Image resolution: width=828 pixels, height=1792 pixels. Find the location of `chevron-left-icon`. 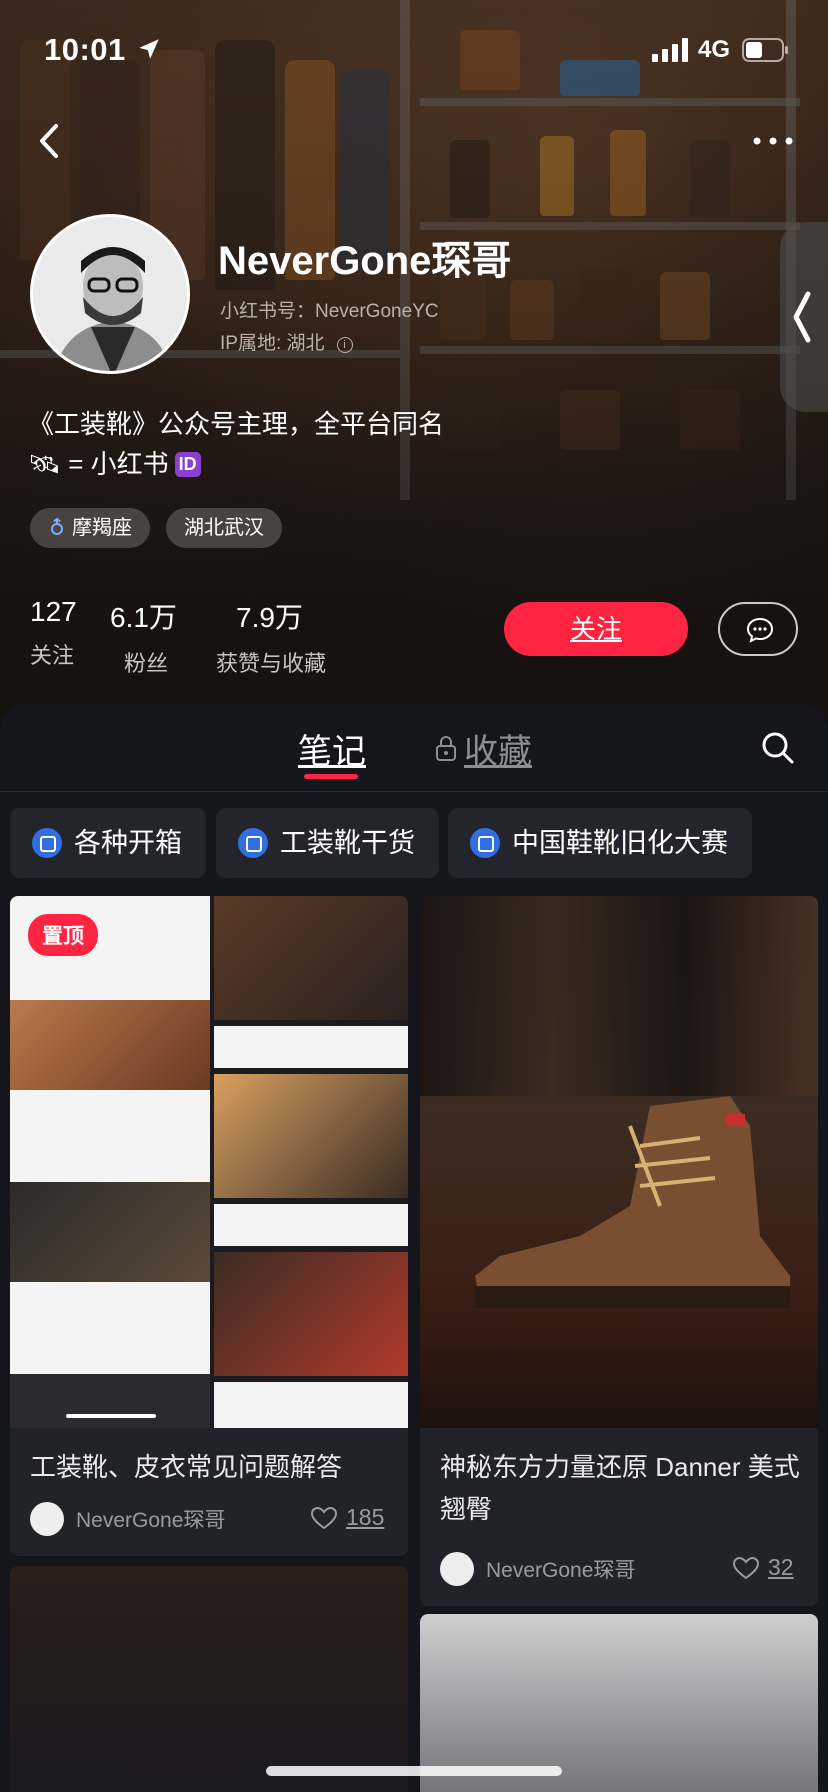

chevron-left-icon is located at coordinates (802, 317).